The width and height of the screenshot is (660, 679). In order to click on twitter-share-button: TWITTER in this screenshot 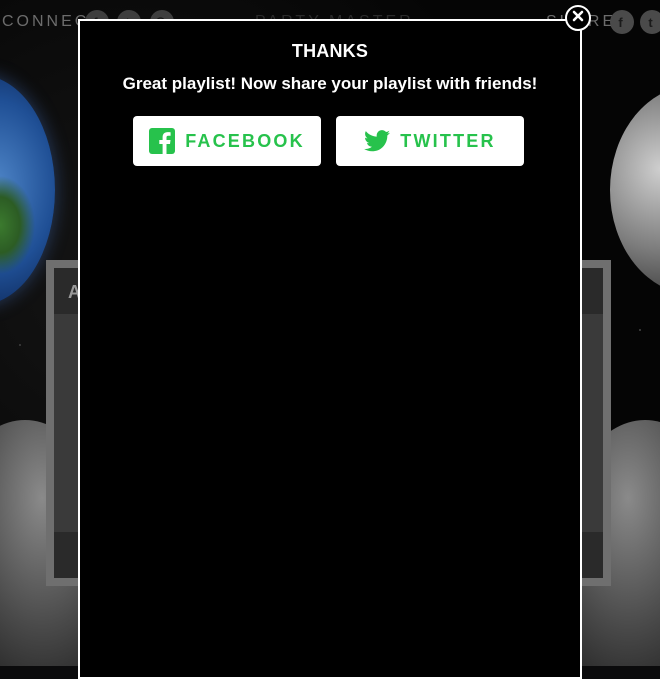, I will do `click(430, 141)`.